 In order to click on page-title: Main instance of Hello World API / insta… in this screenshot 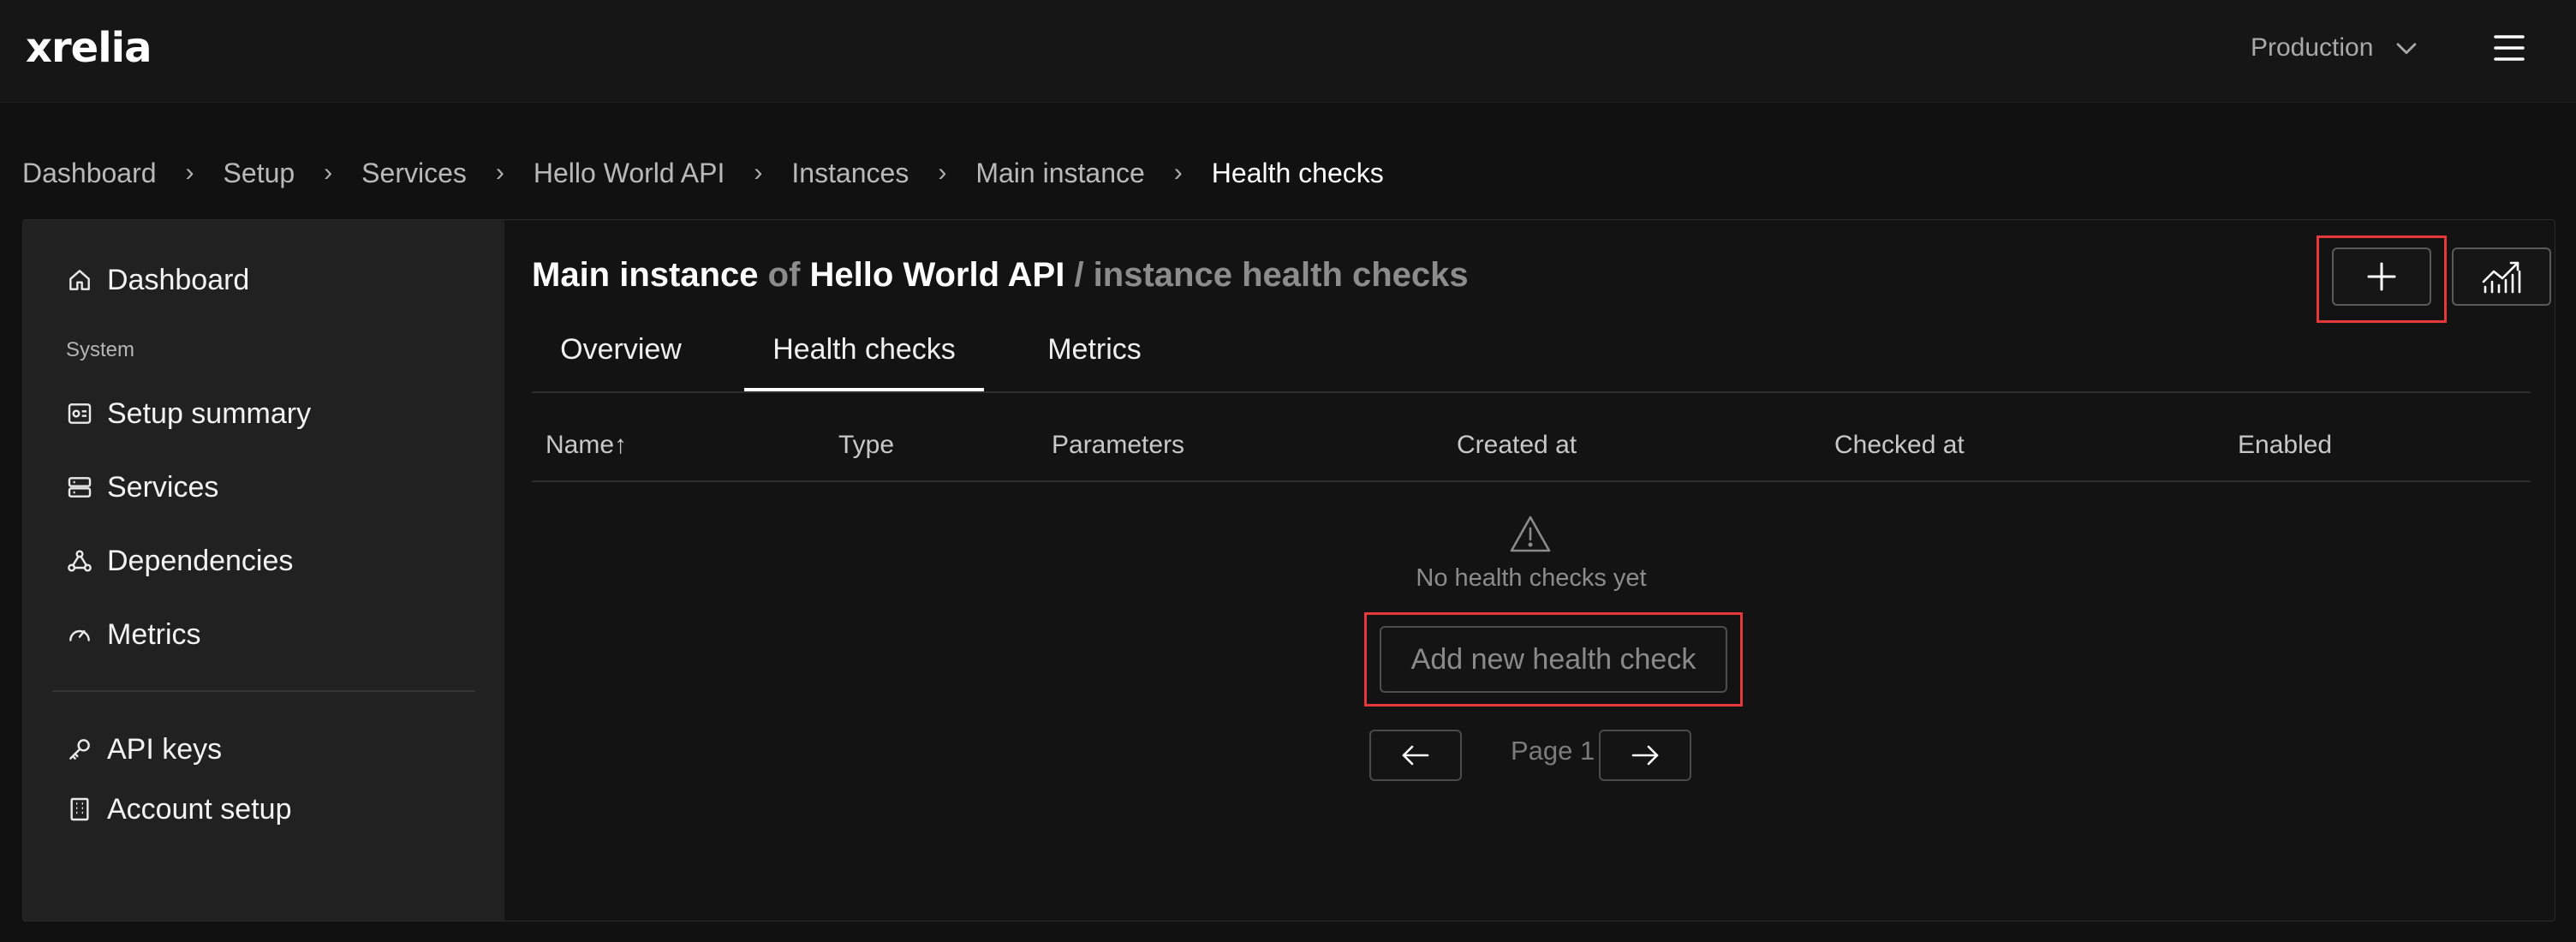, I will do `click(1000, 275)`.